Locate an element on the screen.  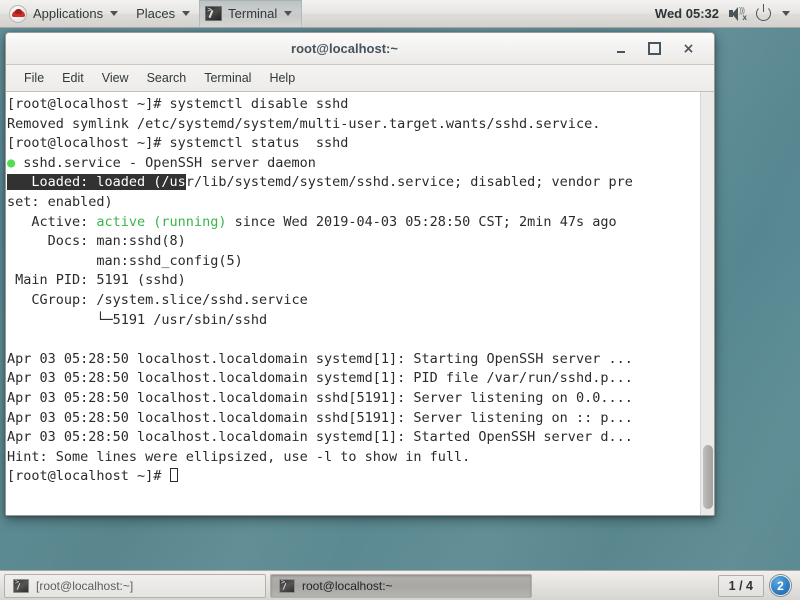
applications-menu-label: Applications is located at coordinates (68, 13).